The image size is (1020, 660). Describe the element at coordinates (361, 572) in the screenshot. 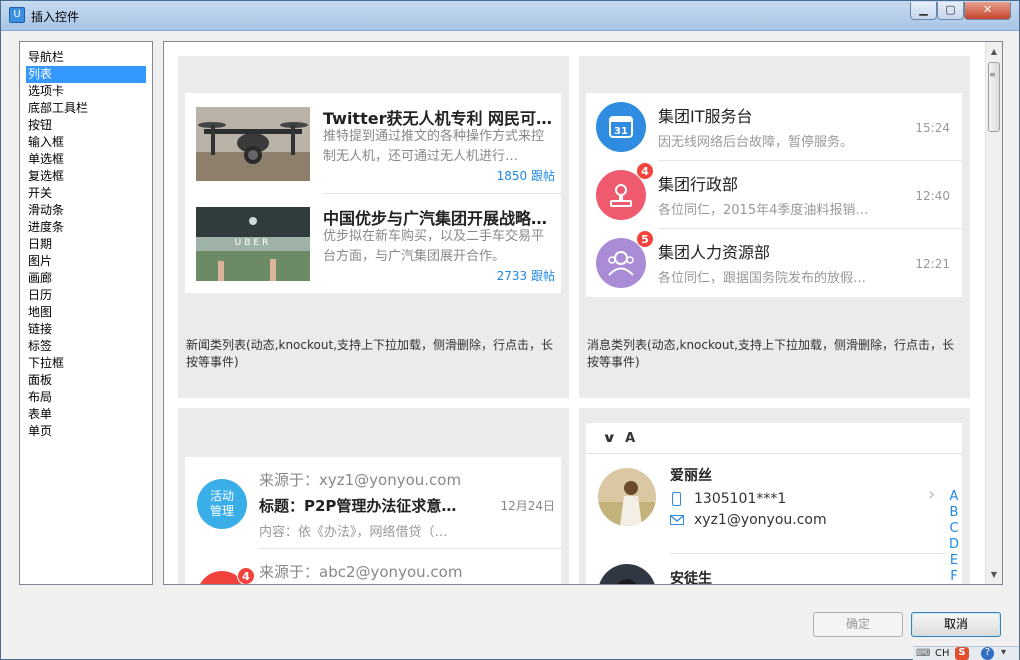

I see `mail-from: 来源于：abc2@yonyou.com` at that location.